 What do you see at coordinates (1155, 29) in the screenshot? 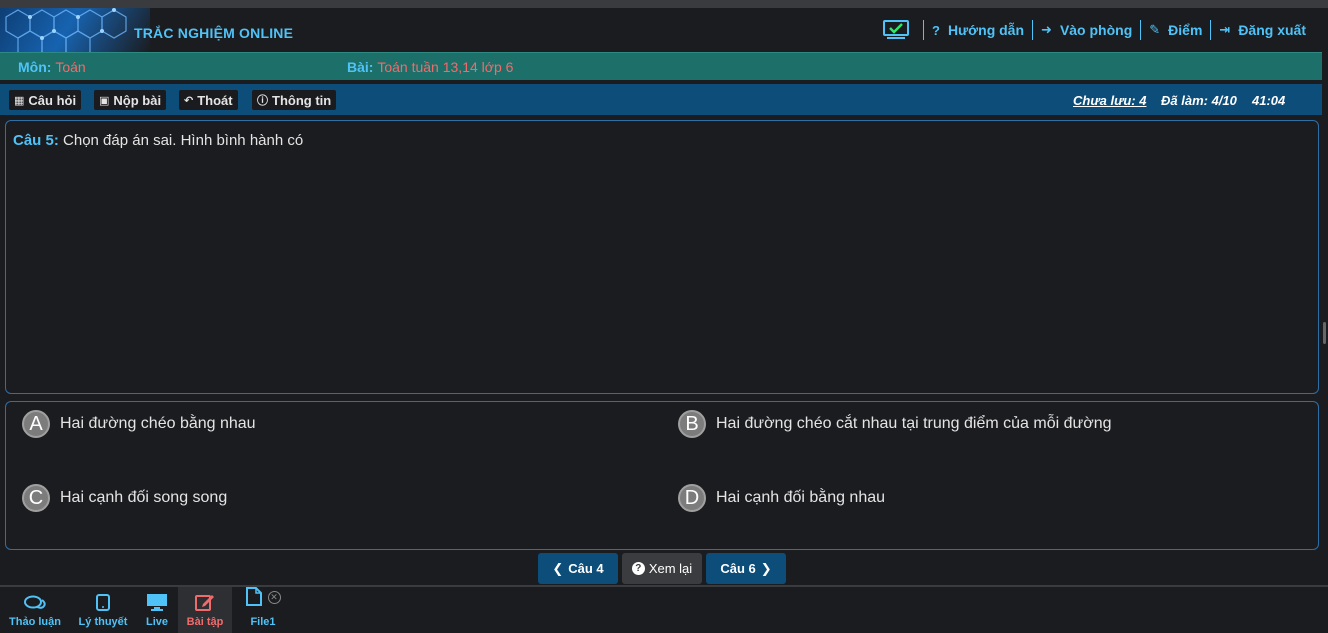
I see `edit-icon: ✎` at bounding box center [1155, 29].